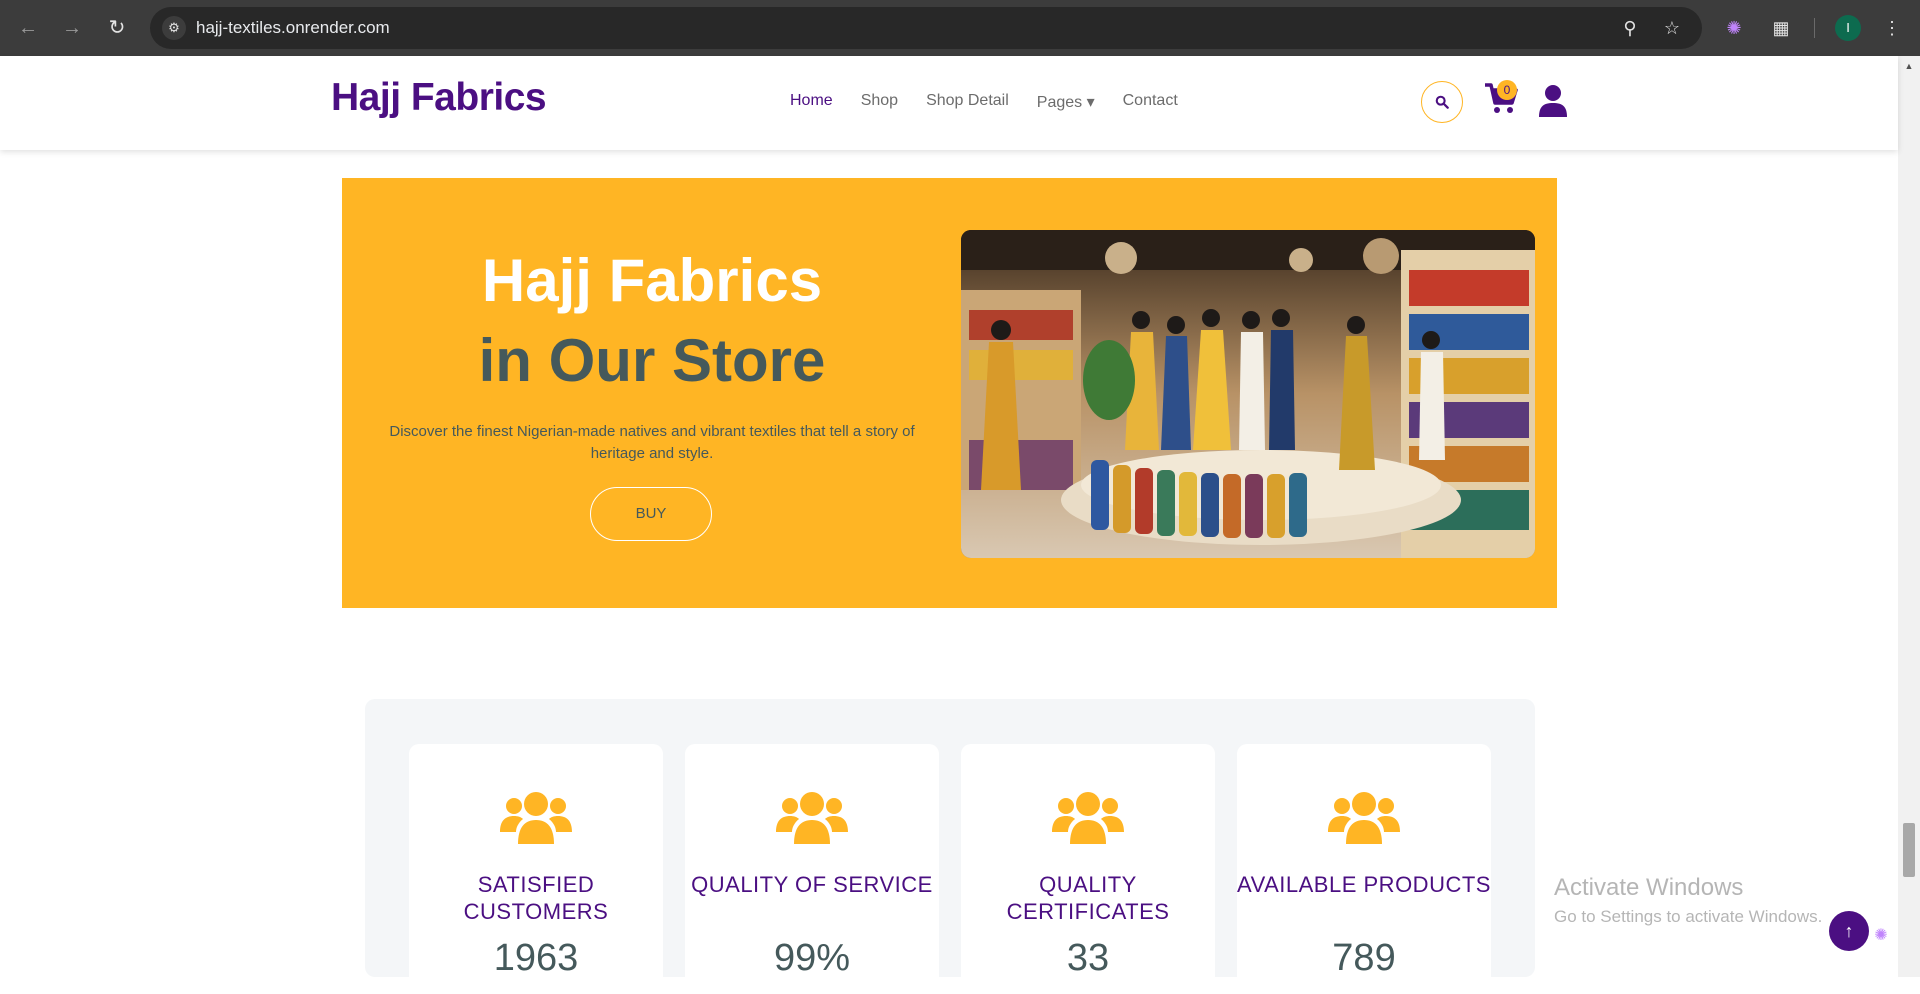 The image size is (1920, 994). I want to click on floating-extension-icon: ✺, so click(1881, 936).